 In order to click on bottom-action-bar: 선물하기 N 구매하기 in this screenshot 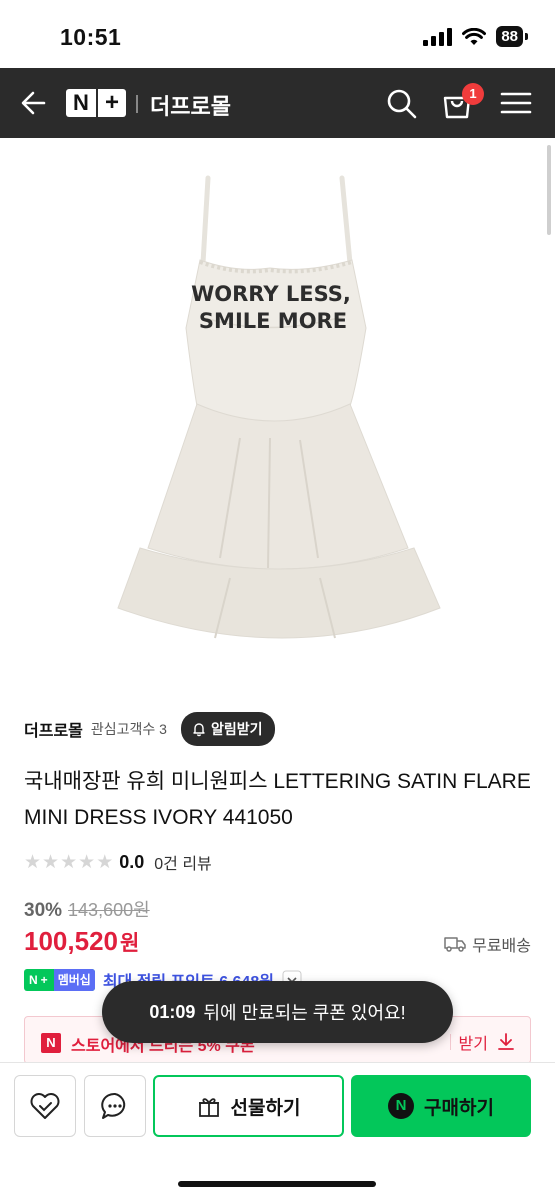, I will do `click(277, 1131)`.